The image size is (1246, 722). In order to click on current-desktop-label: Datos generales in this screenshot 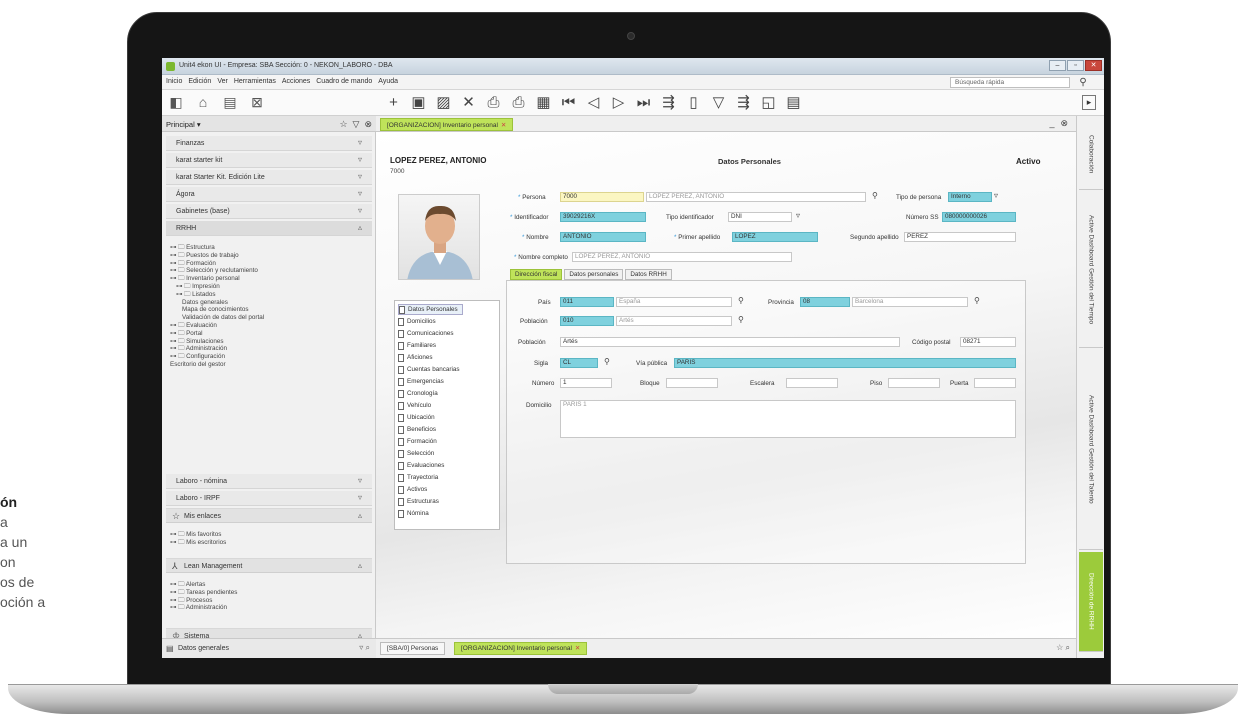, I will do `click(203, 648)`.